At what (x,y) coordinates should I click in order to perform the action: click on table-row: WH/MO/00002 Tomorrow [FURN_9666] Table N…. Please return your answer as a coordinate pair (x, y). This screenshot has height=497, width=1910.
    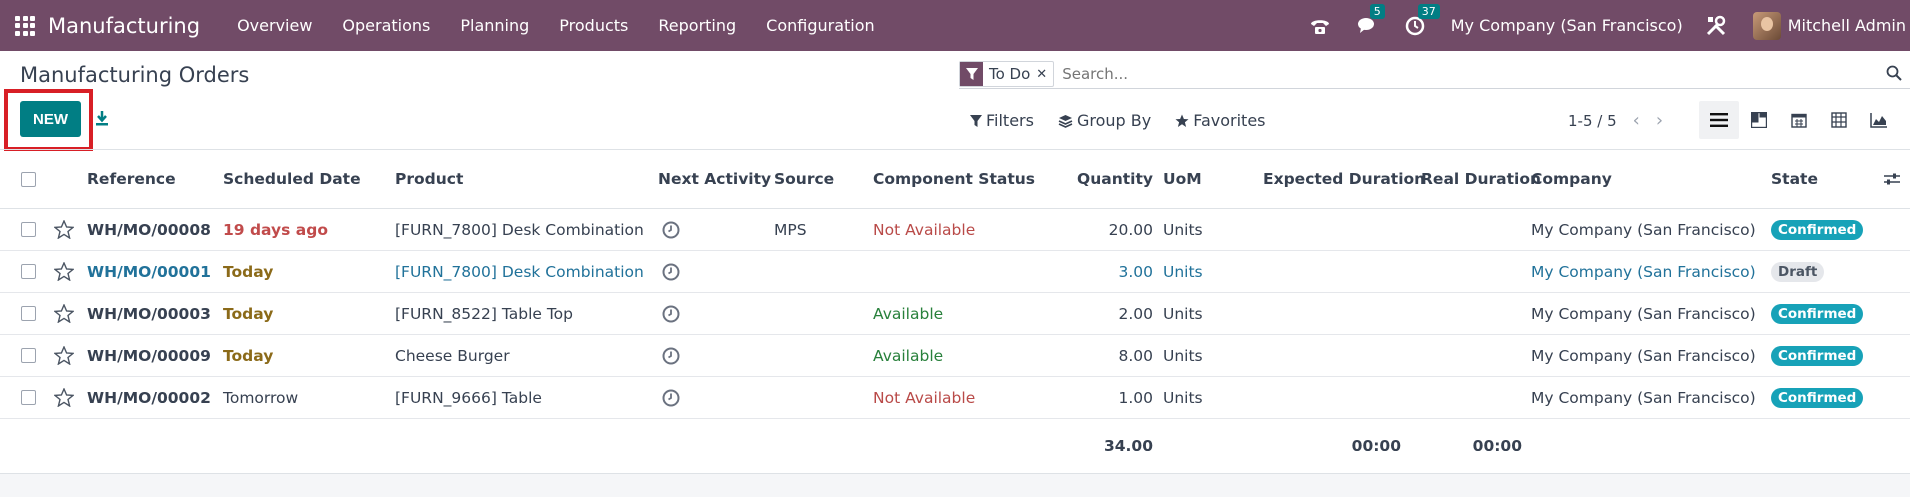
    Looking at the image, I should click on (955, 398).